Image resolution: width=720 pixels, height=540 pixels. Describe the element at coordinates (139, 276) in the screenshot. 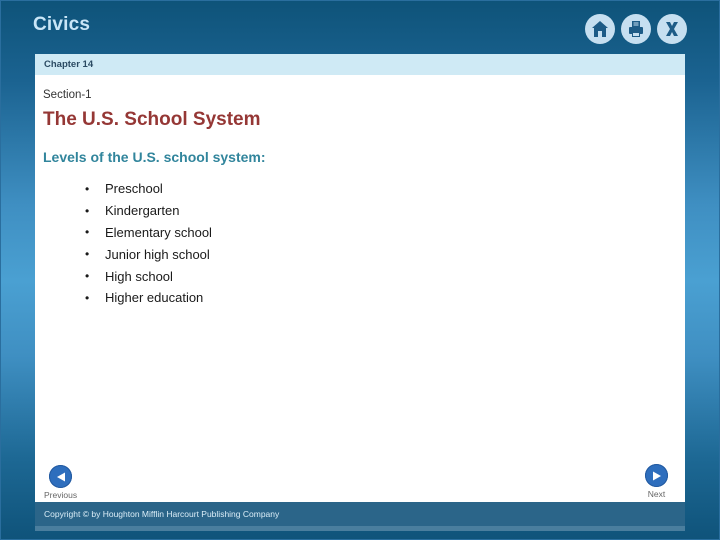

I see `list-item-text: High school` at that location.